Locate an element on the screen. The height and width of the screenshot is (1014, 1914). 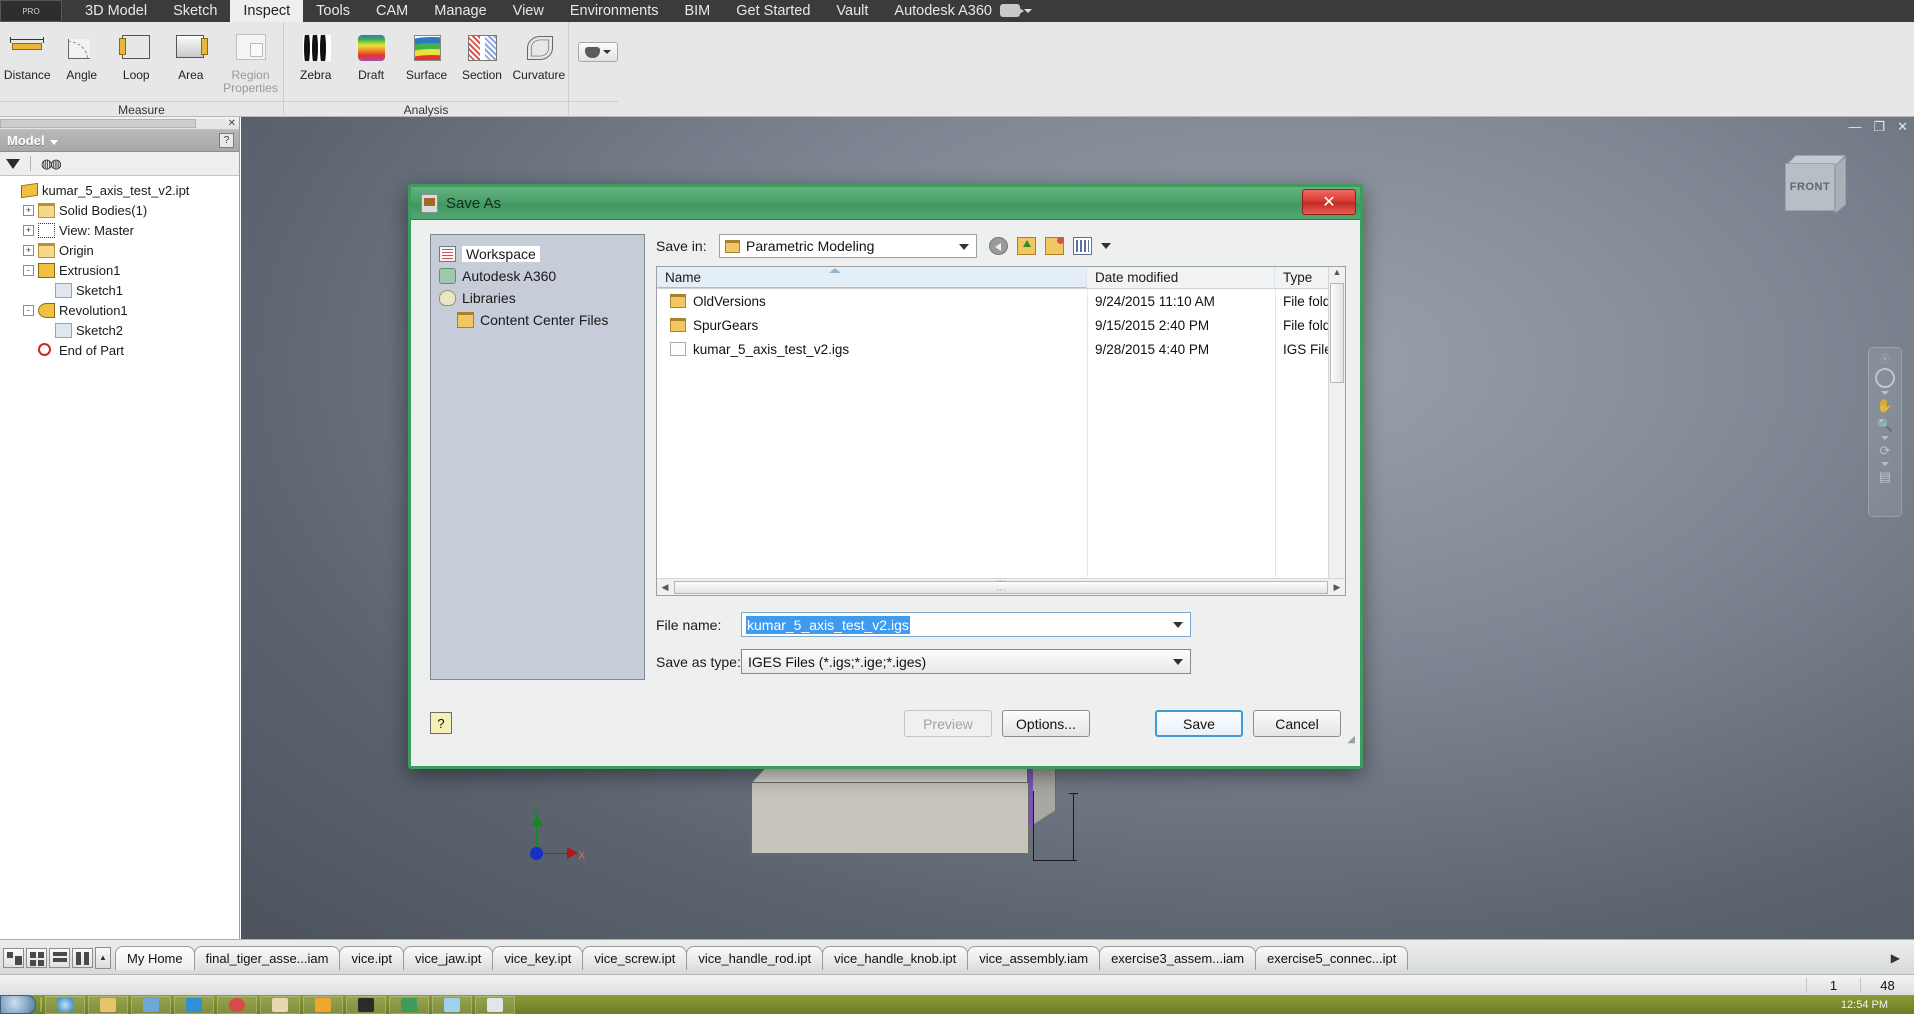
resize-grip: ◢ is located at coordinates (1351, 739).